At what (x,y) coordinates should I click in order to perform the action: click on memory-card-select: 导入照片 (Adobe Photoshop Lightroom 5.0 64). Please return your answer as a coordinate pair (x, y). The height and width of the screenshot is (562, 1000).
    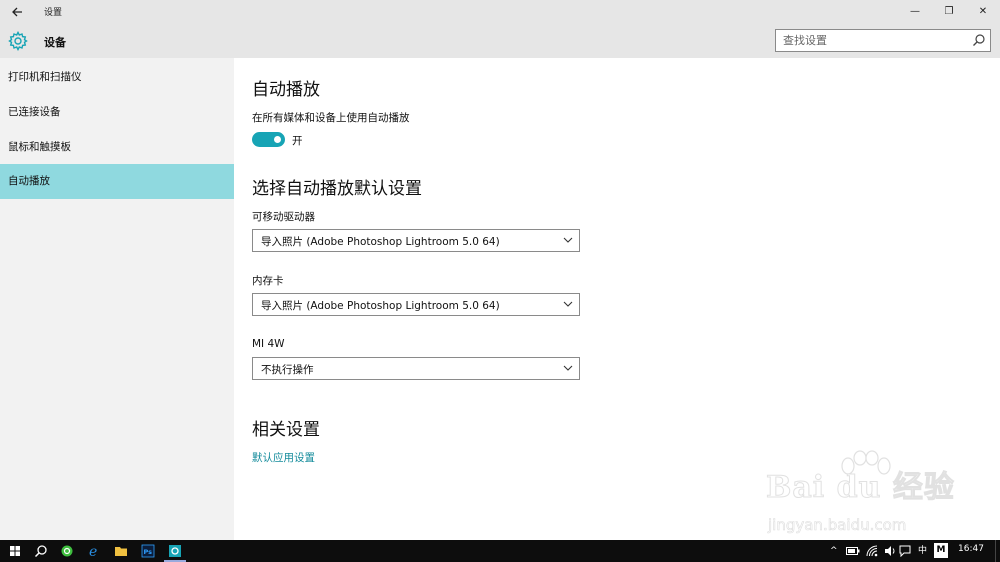
    Looking at the image, I should click on (416, 304).